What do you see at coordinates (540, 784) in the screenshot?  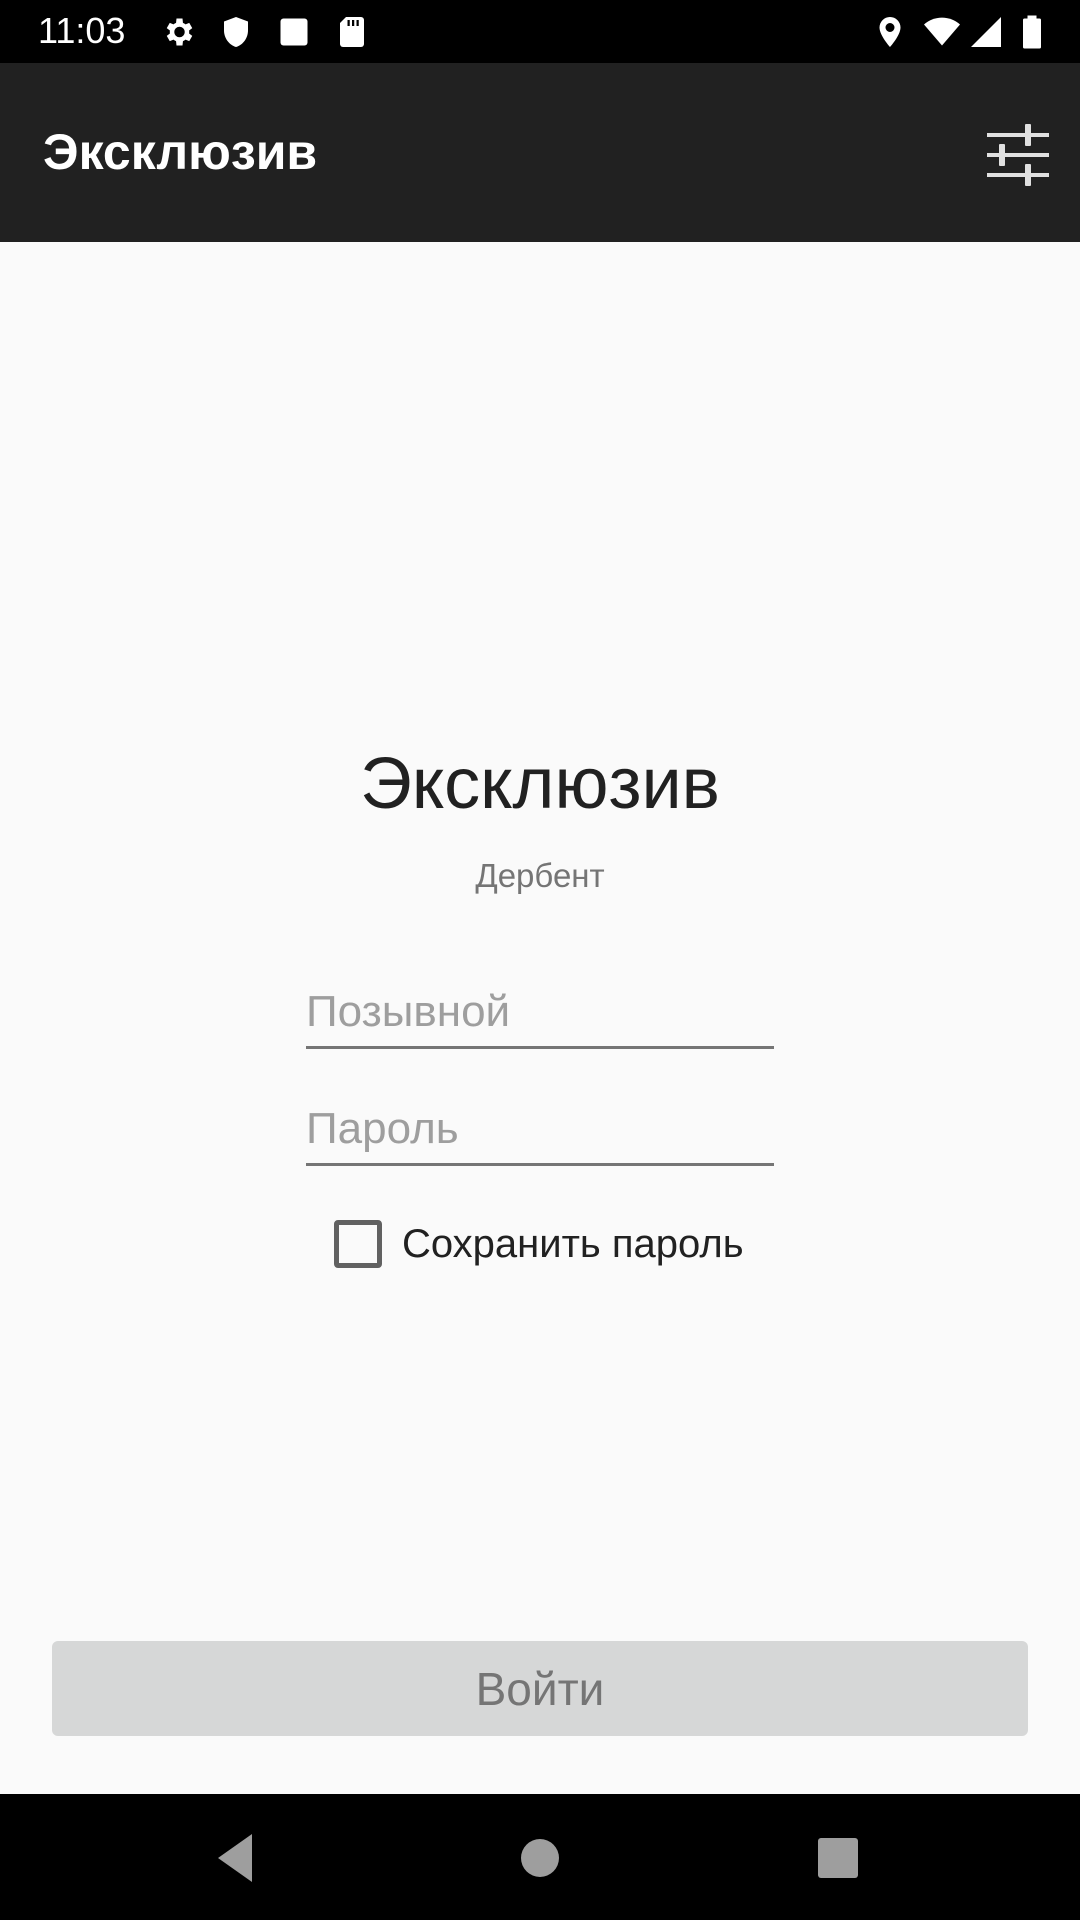 I see `brand-title: Эксклюзив` at bounding box center [540, 784].